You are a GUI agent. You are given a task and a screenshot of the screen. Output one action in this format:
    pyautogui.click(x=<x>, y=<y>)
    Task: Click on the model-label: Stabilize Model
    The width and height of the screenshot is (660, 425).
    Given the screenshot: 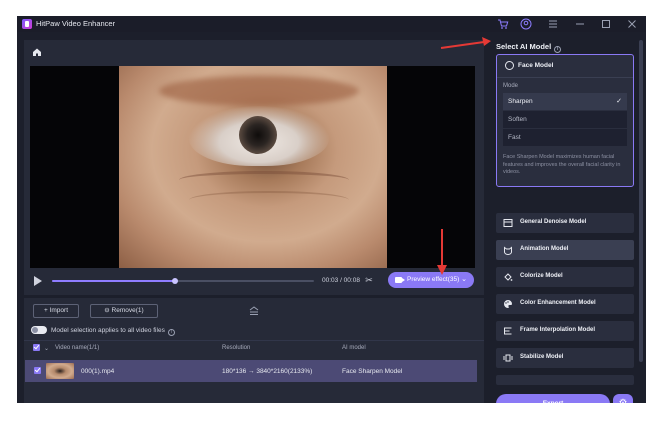 What is the action you would take?
    pyautogui.click(x=542, y=357)
    